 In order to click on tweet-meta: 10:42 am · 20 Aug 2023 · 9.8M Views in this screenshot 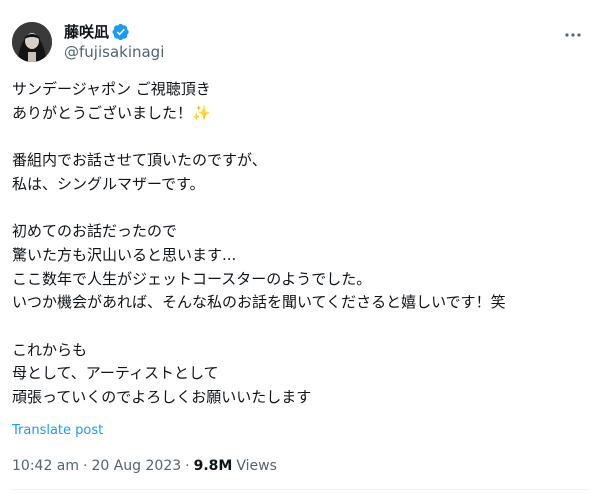, I will do `click(144, 466)`.